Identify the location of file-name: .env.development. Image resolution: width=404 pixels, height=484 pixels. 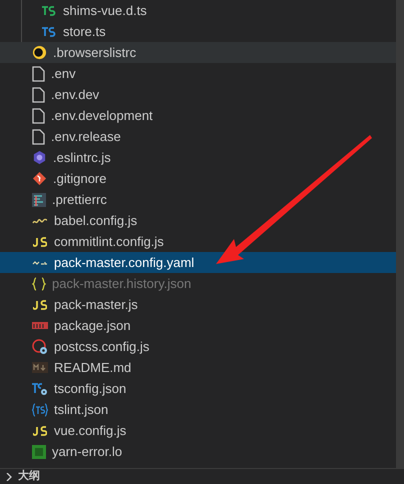
(102, 115).